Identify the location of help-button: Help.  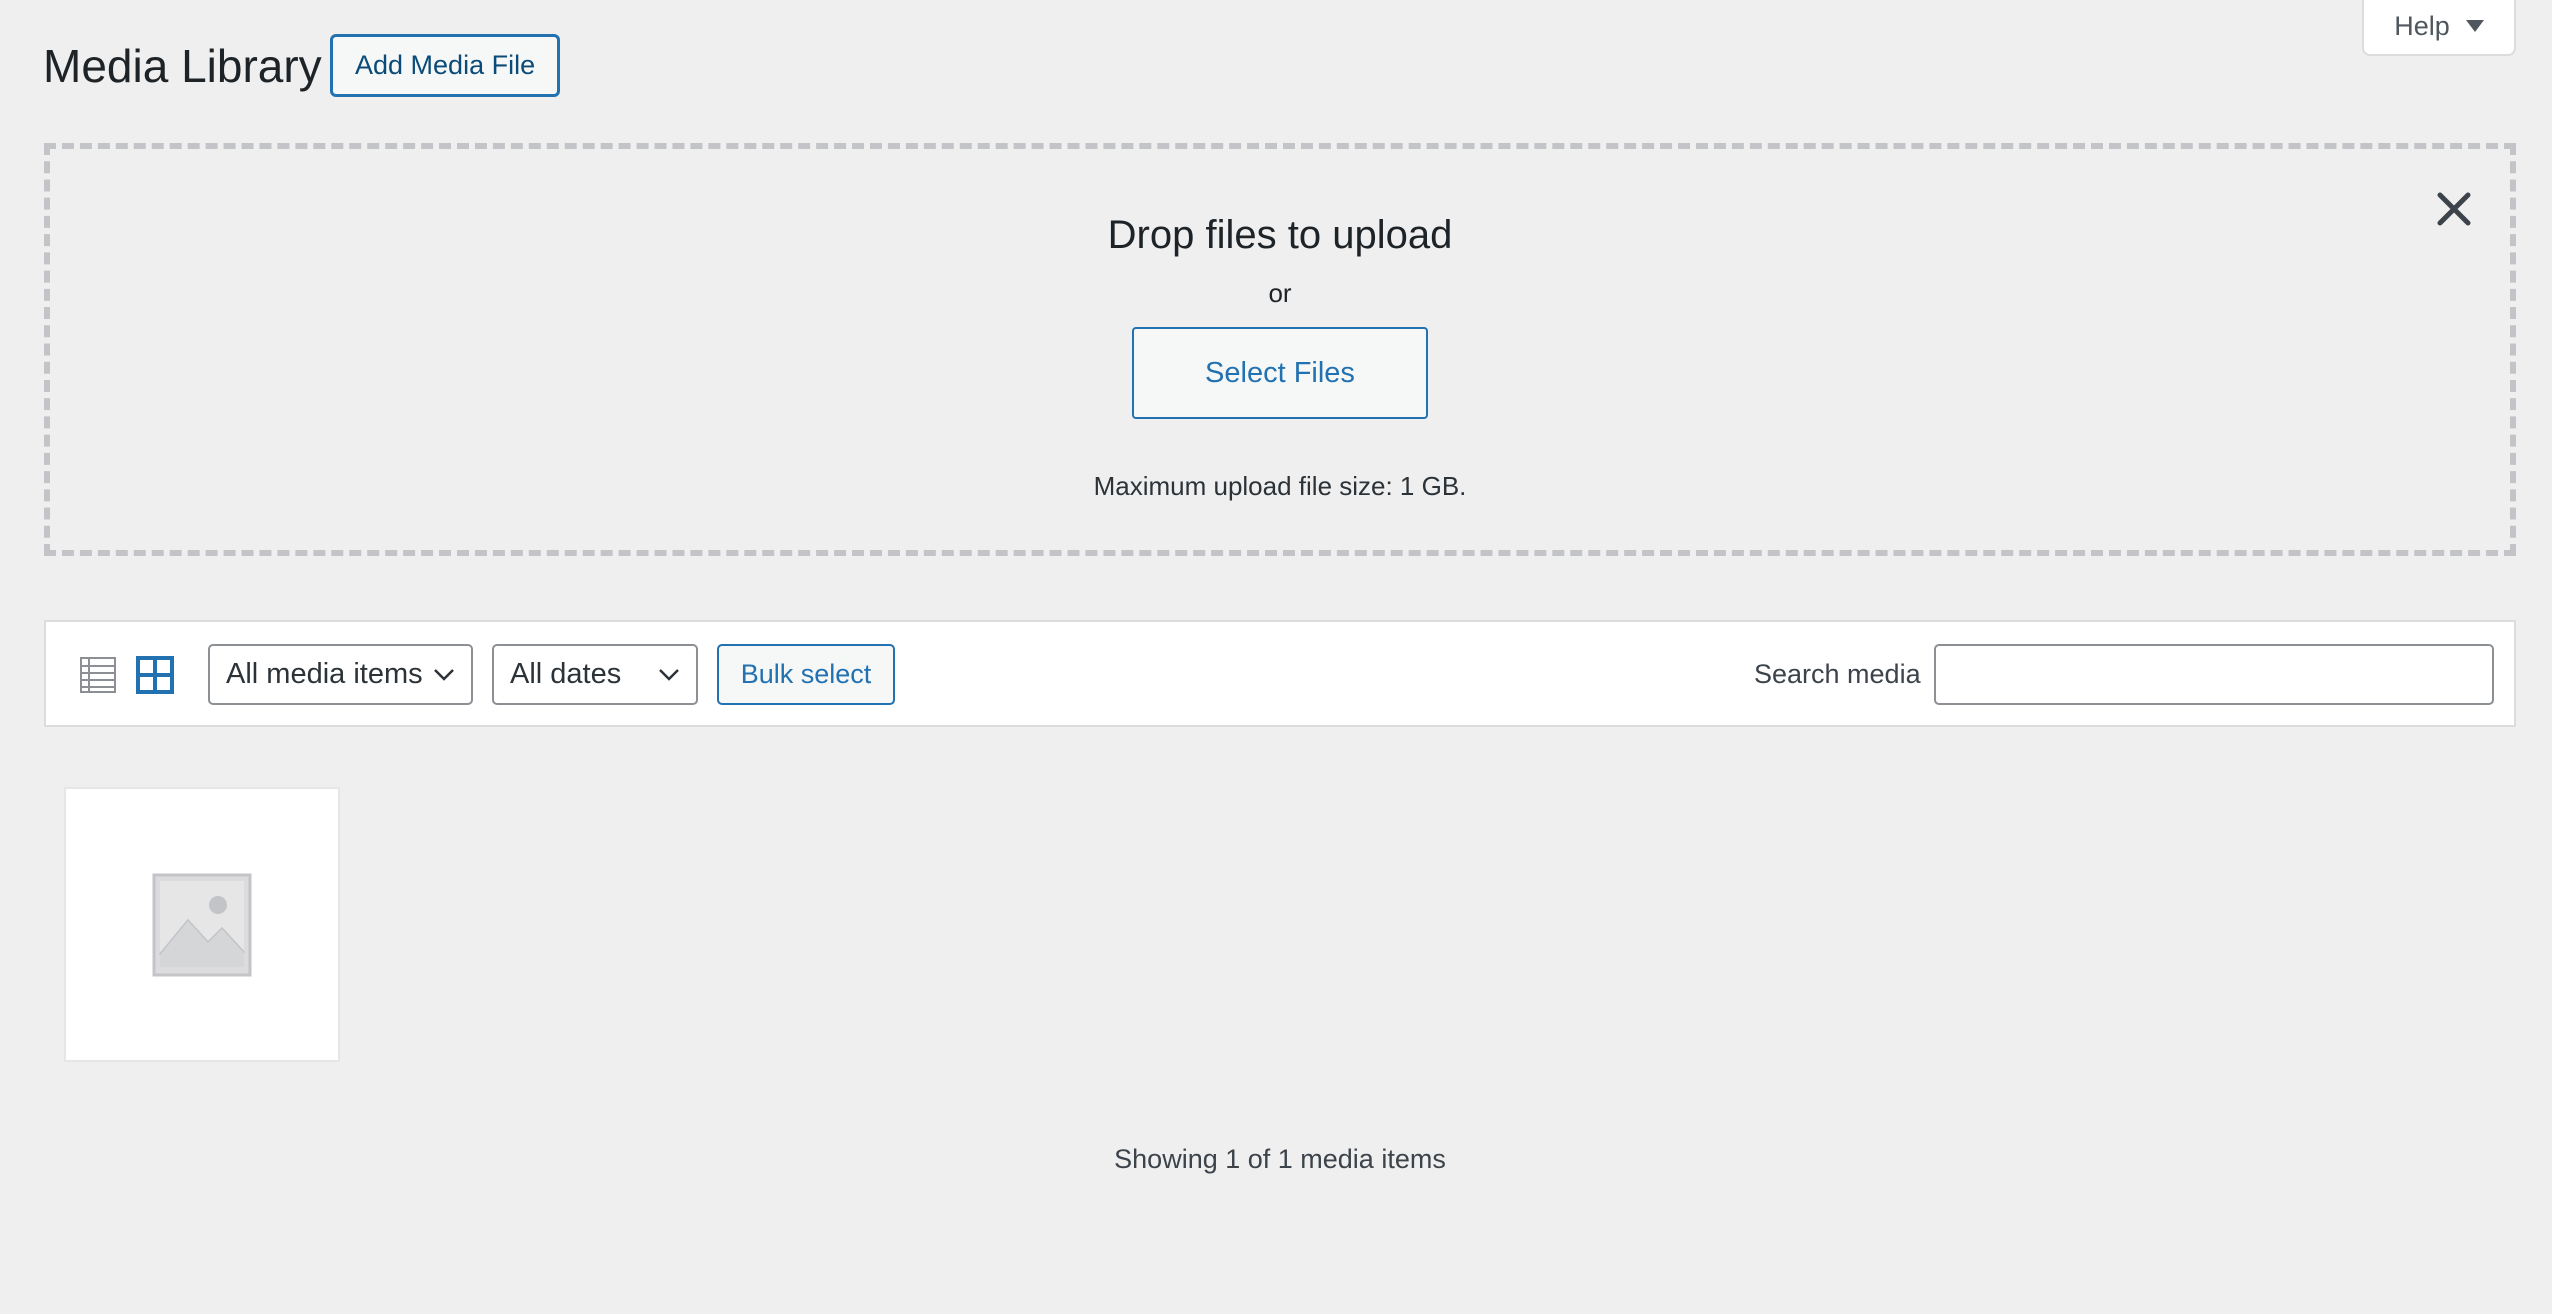
(2439, 28).